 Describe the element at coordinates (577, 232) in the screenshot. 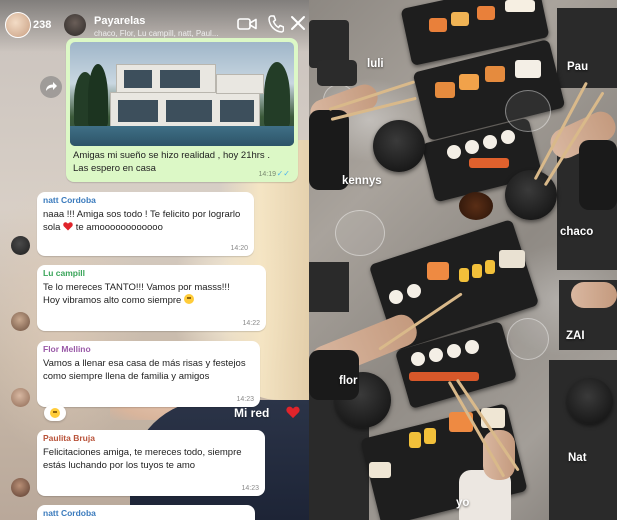

I see `photo-label: chaco` at that location.